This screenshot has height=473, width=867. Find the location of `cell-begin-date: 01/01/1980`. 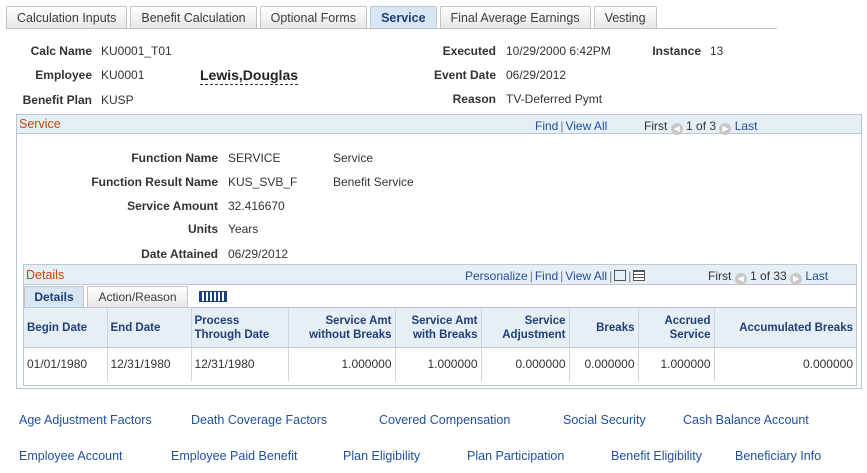

cell-begin-date: 01/01/1980 is located at coordinates (66, 364).